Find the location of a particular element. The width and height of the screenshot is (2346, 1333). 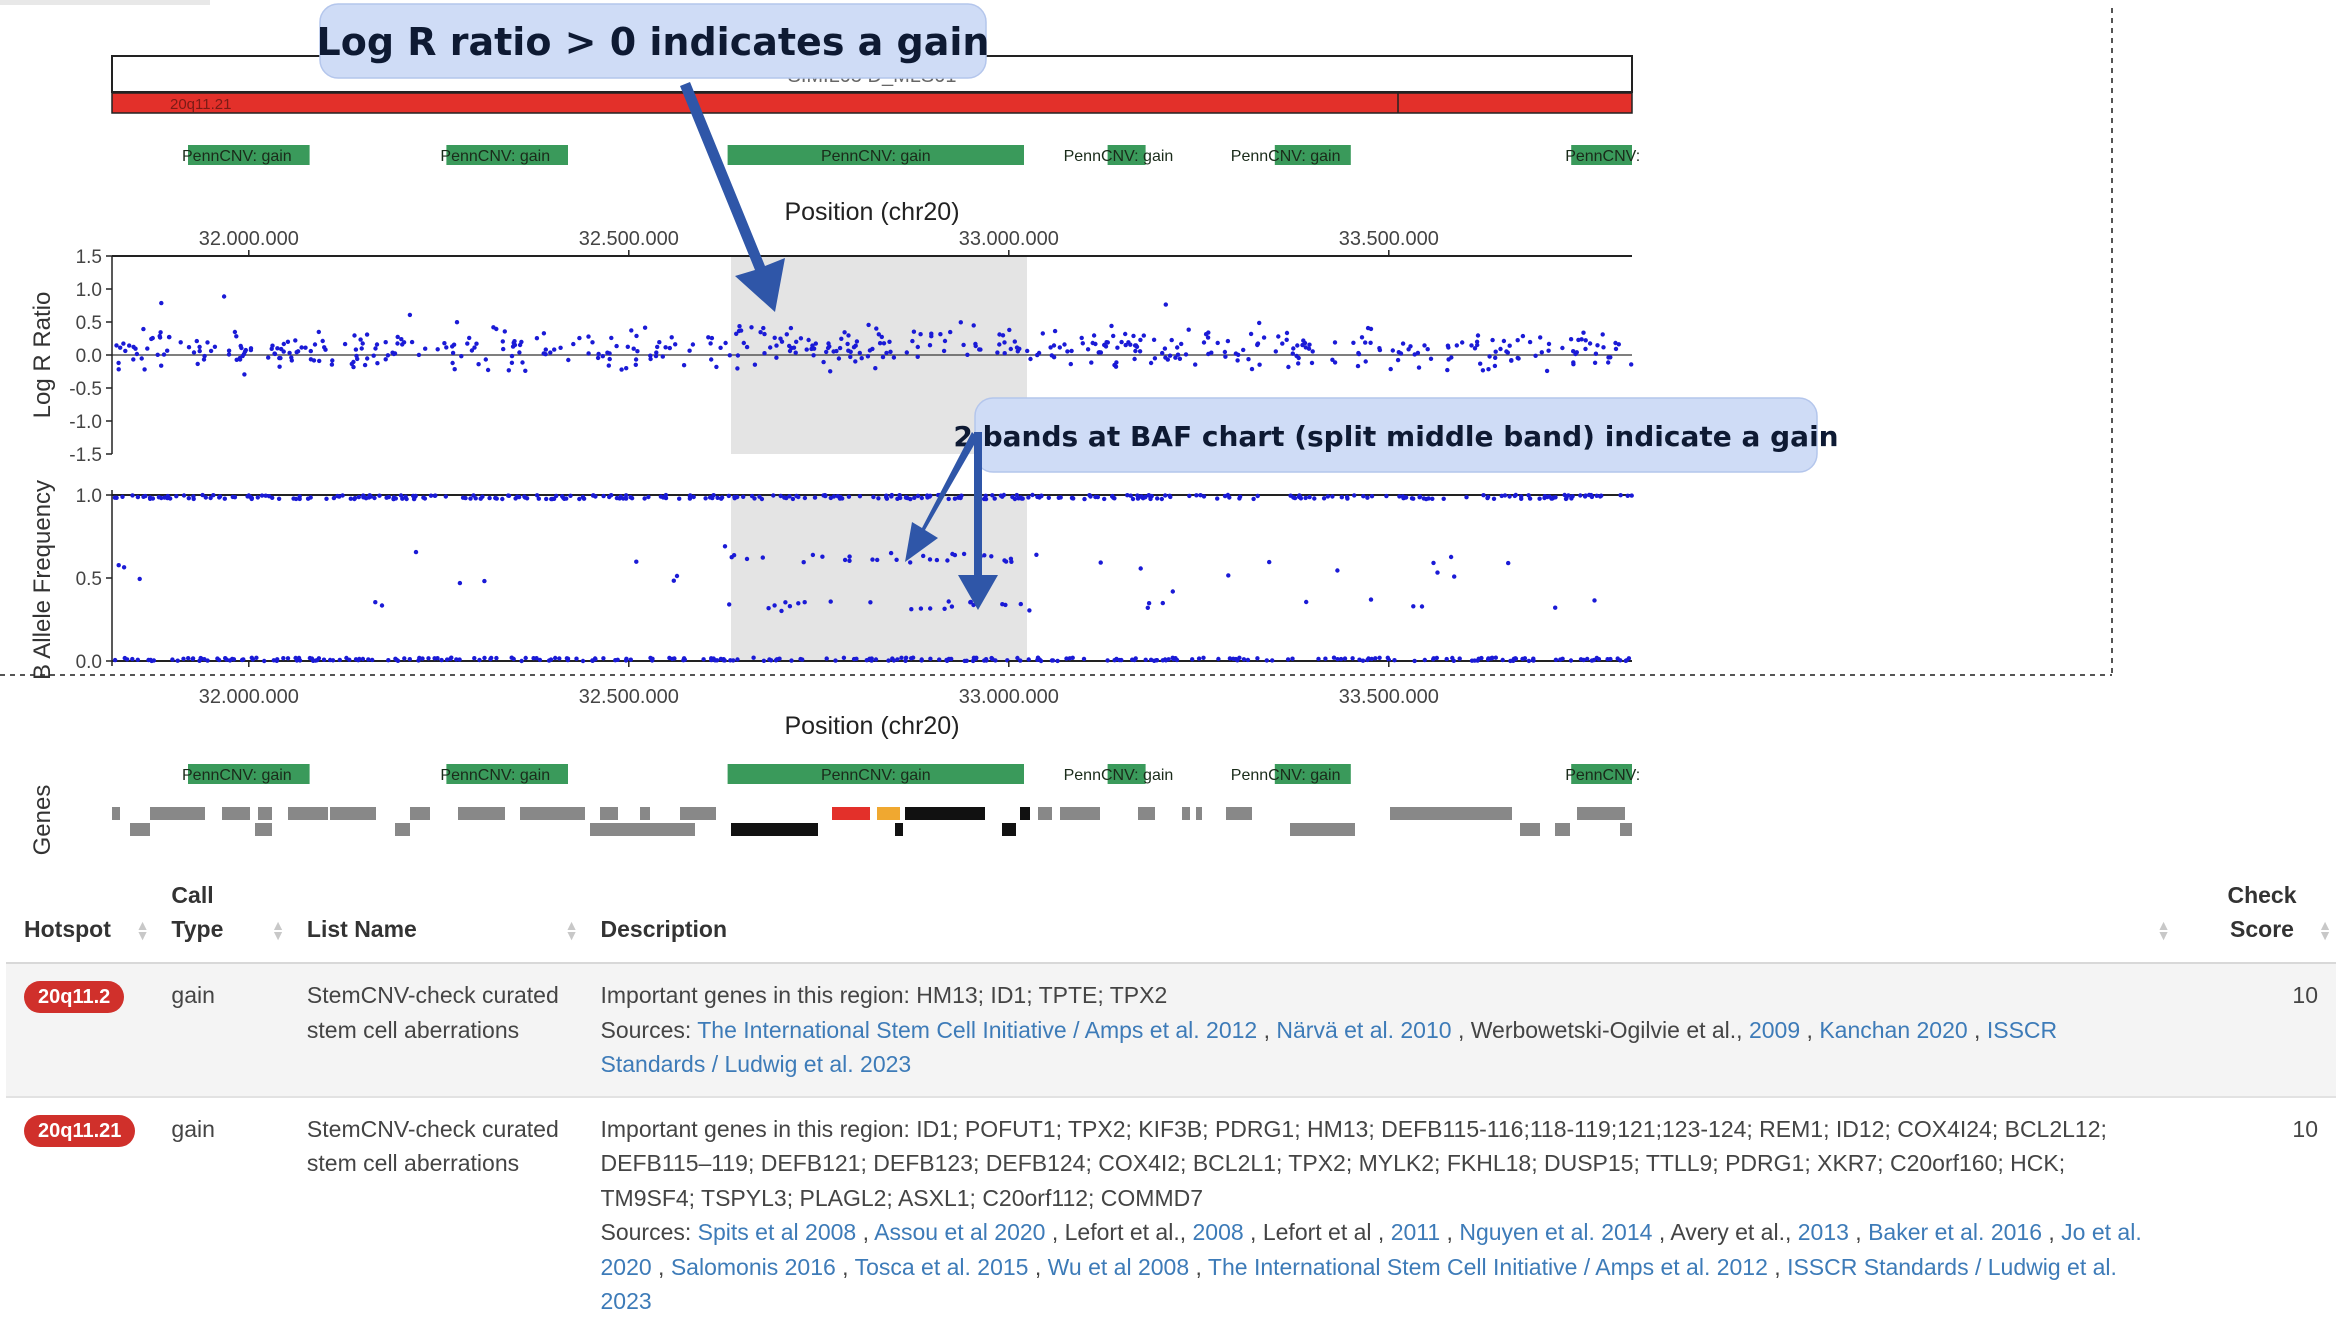

source-link: Nguyen et al. 2014 is located at coordinates (1555, 1232).